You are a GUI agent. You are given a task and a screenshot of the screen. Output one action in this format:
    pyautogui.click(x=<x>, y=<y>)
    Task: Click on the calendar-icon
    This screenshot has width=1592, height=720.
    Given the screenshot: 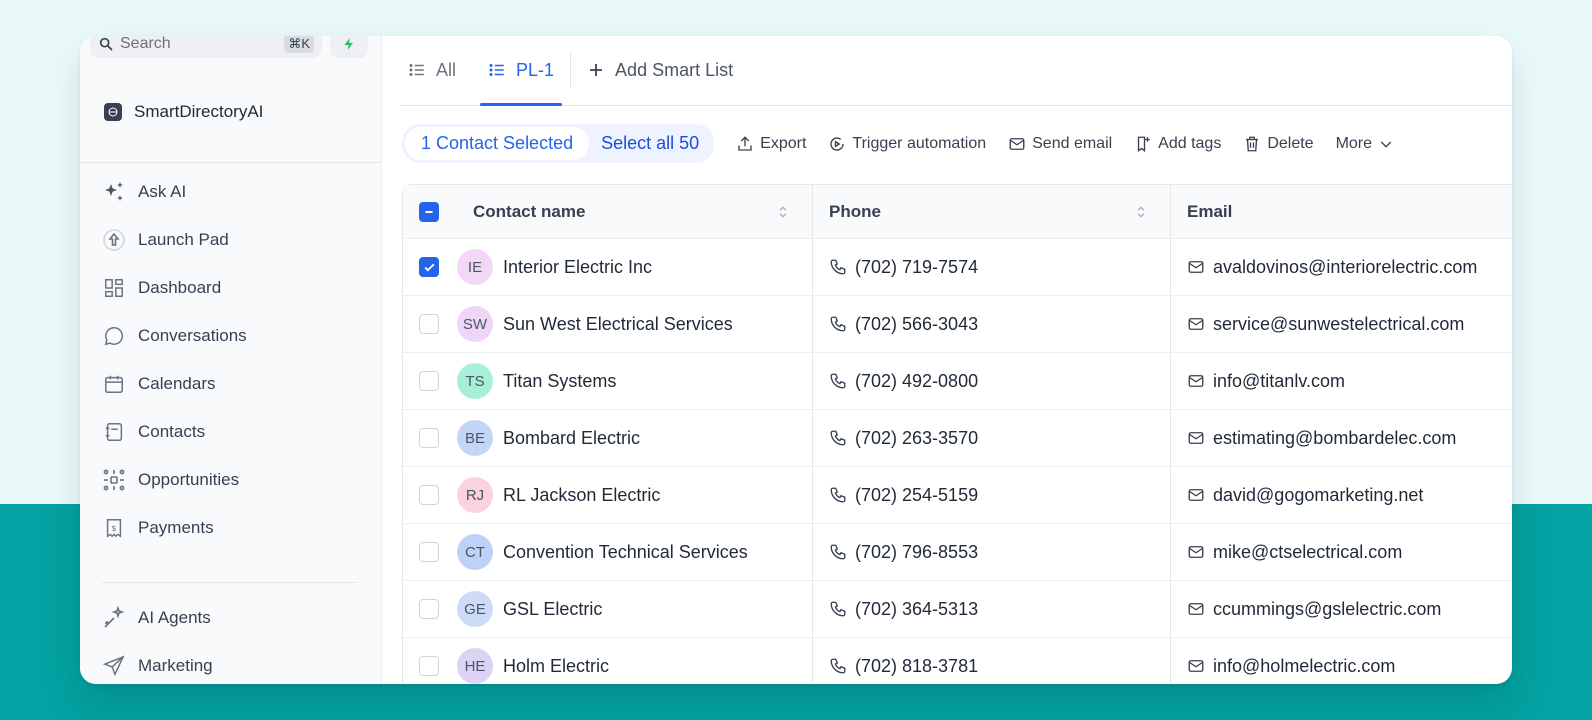 What is the action you would take?
    pyautogui.click(x=114, y=384)
    